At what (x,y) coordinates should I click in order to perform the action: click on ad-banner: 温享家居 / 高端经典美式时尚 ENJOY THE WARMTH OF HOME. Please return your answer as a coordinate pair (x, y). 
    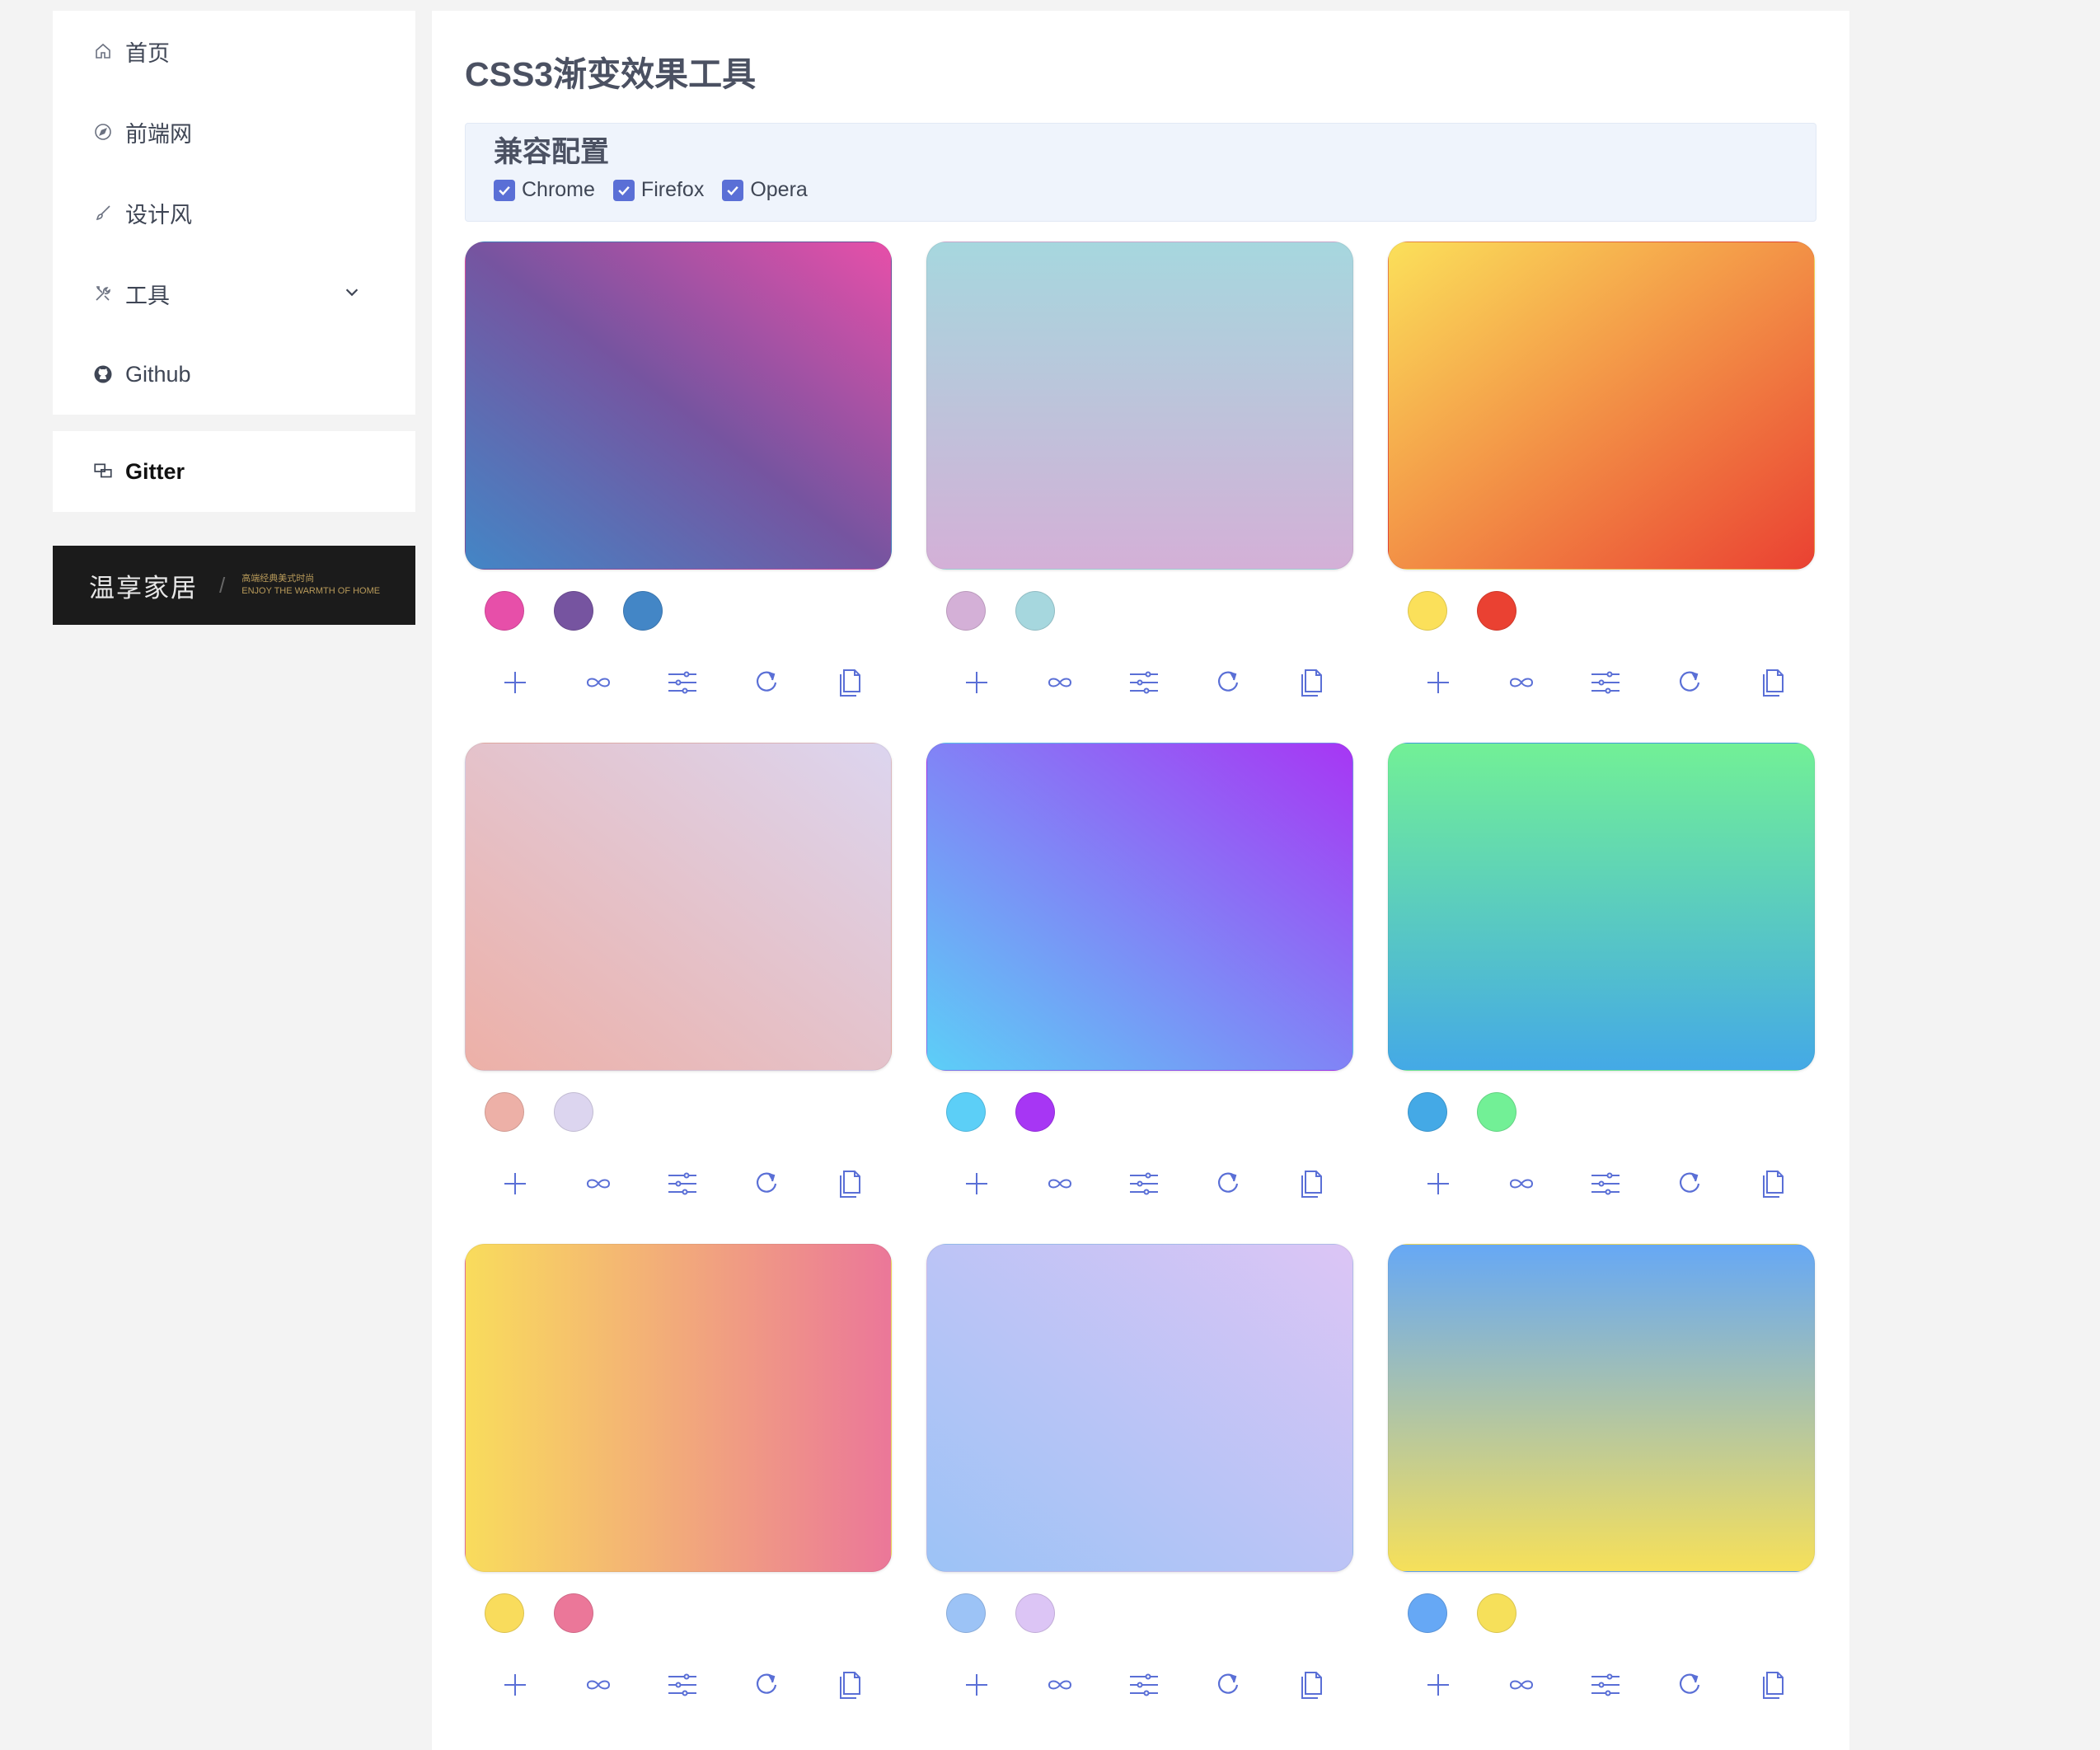
    Looking at the image, I should click on (234, 585).